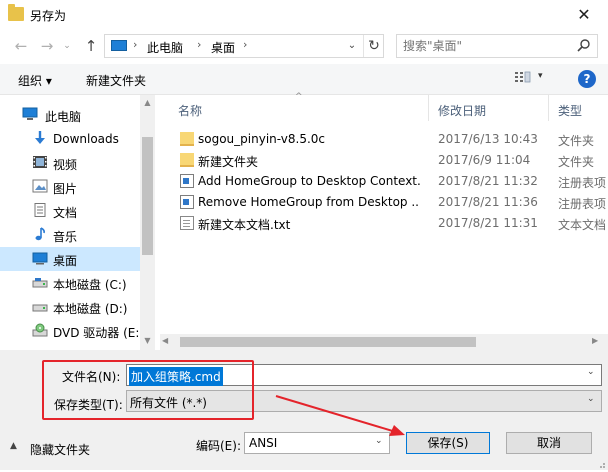  Describe the element at coordinates (35, 80) in the screenshot. I see `organize-button: 组织 ▾` at that location.